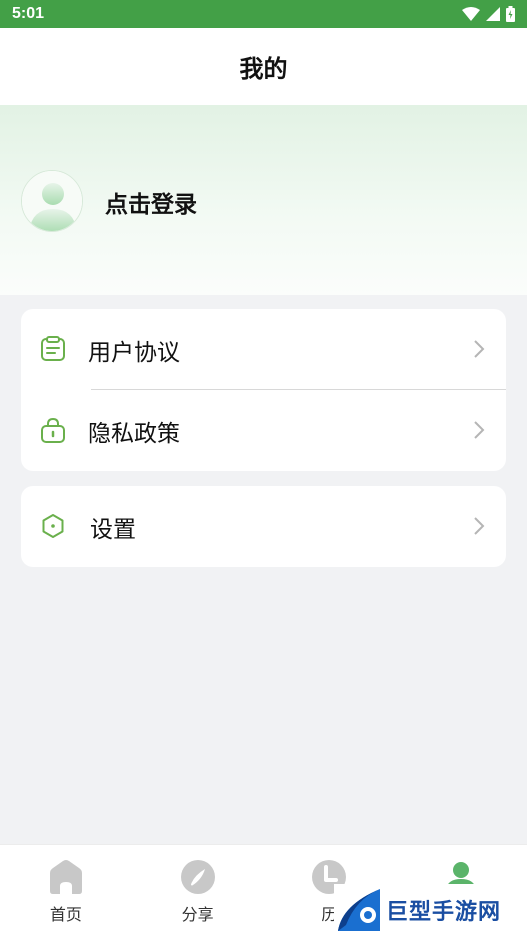  I want to click on status-bar: 5:01, so click(263, 14).